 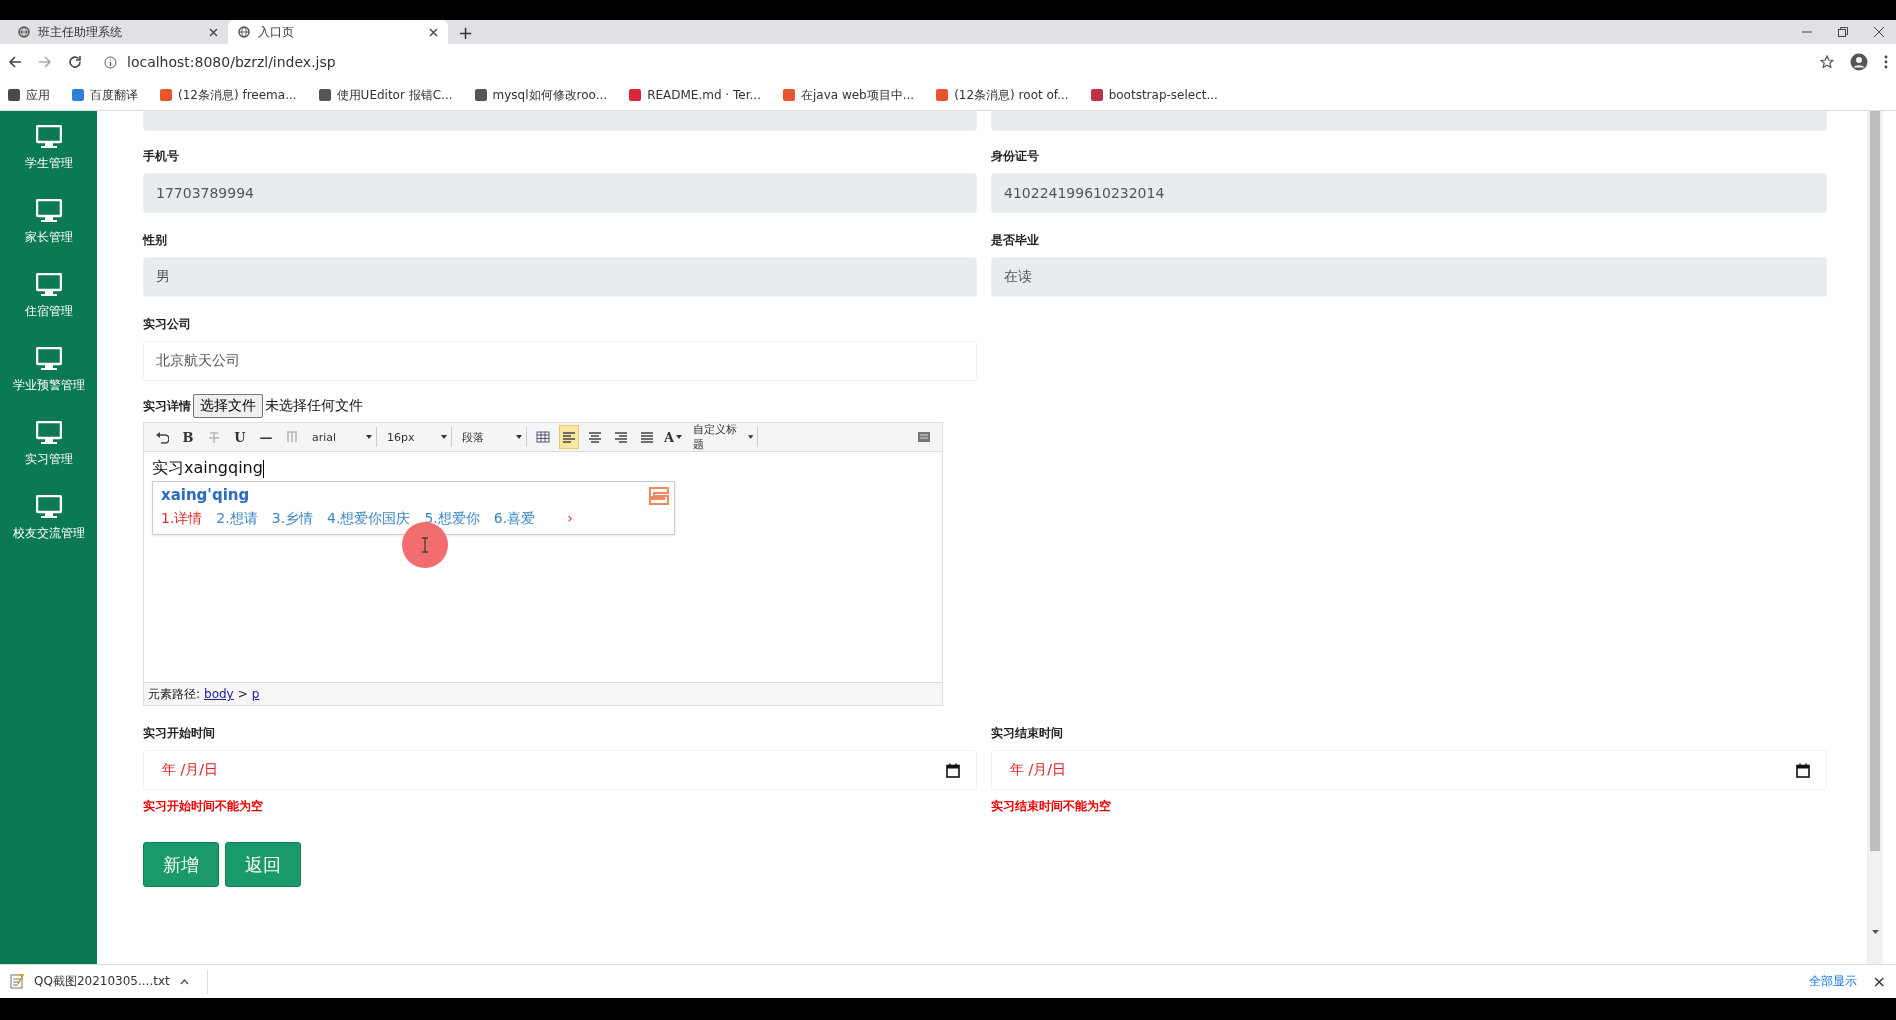 I want to click on field-label: 身份证号, so click(x=1015, y=156).